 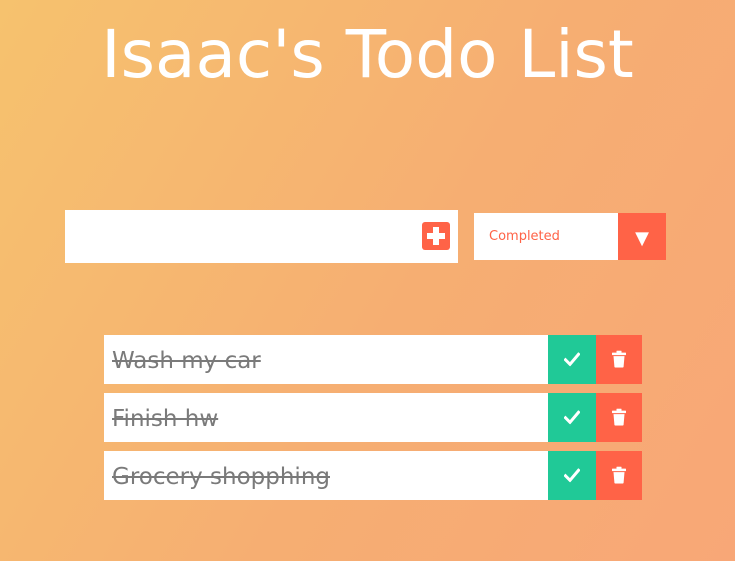 What do you see at coordinates (642, 236) in the screenshot?
I see `caret-down-icon: ▼` at bounding box center [642, 236].